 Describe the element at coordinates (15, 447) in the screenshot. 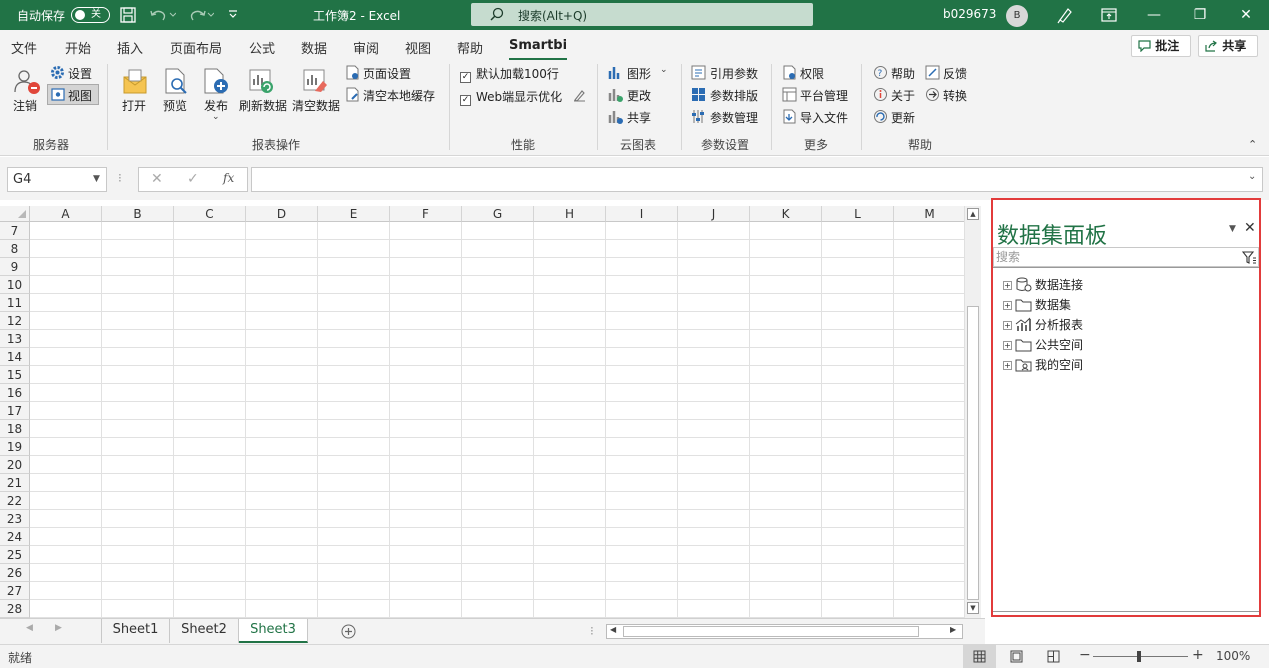

I see `row-header: 19` at that location.